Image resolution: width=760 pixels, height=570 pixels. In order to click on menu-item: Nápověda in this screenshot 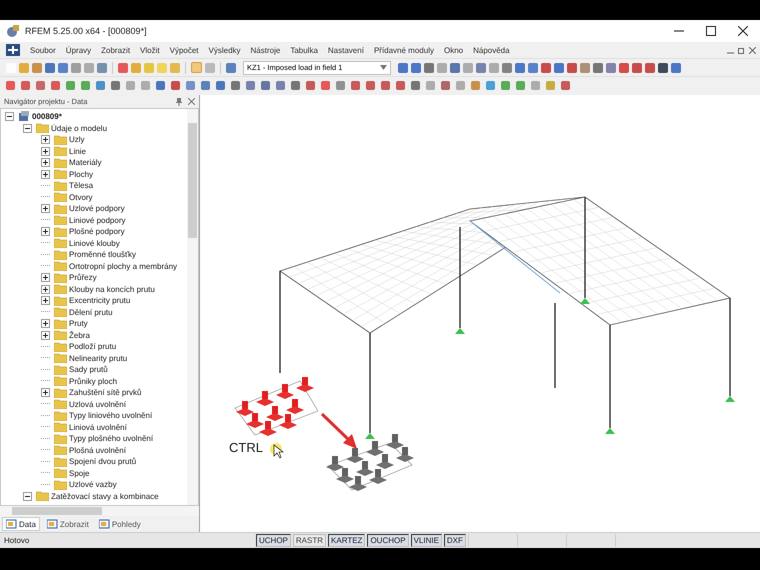, I will do `click(491, 50)`.